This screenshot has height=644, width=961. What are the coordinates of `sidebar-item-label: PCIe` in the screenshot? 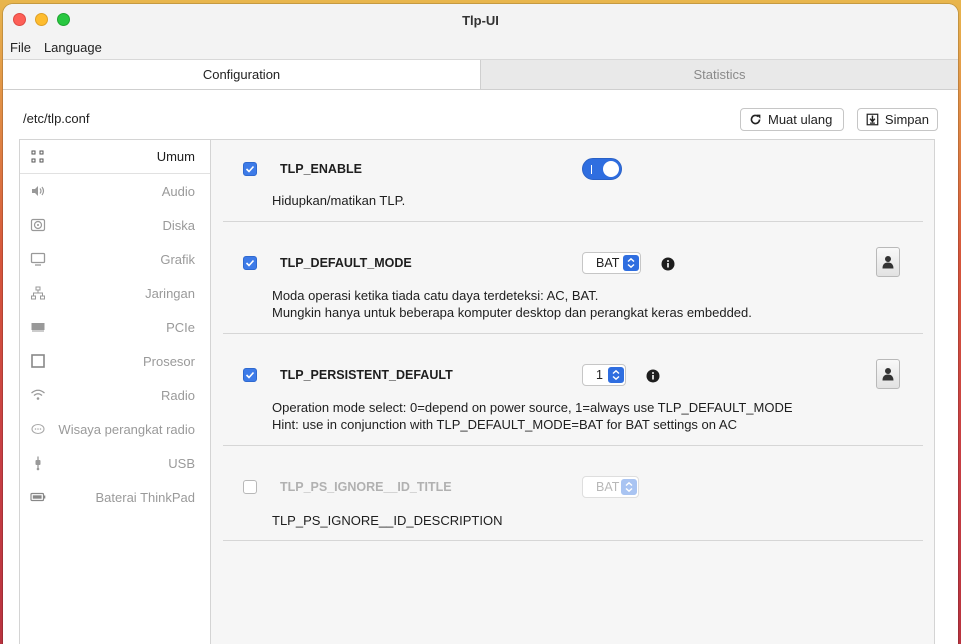 It's located at (180, 327).